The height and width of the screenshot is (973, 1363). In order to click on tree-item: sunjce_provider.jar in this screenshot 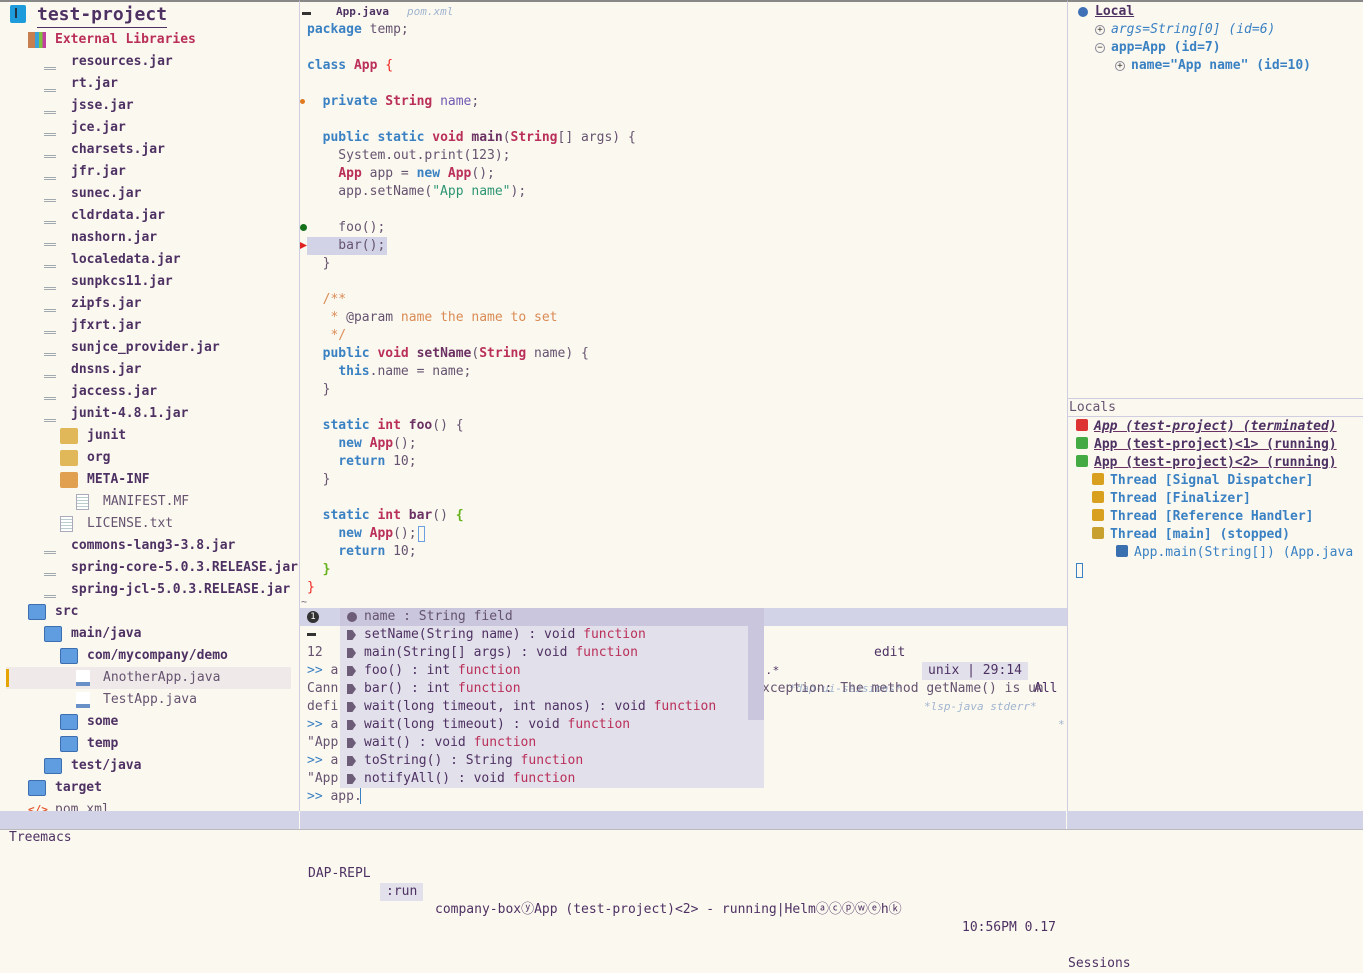, I will do `click(149, 348)`.